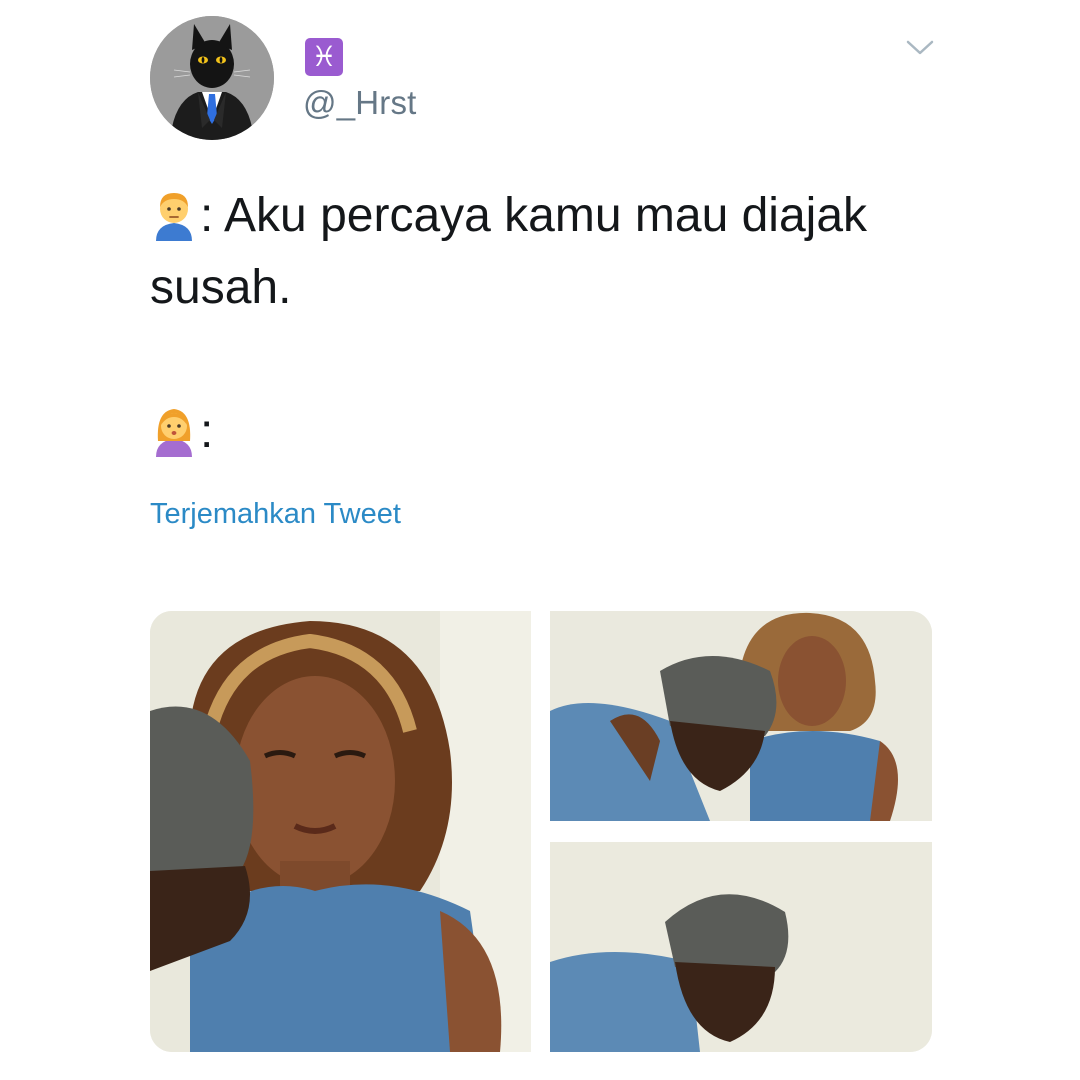  I want to click on photo-top-right, so click(741, 716).